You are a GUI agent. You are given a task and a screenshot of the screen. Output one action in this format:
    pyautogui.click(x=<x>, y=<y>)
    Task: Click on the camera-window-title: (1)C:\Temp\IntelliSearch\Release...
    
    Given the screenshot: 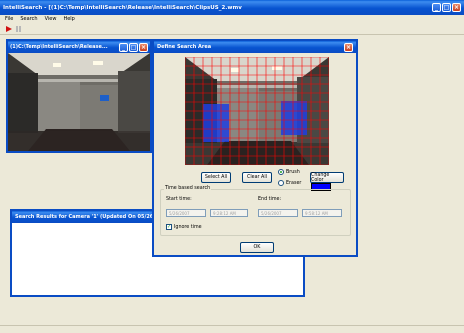 What is the action you would take?
    pyautogui.click(x=59, y=47)
    